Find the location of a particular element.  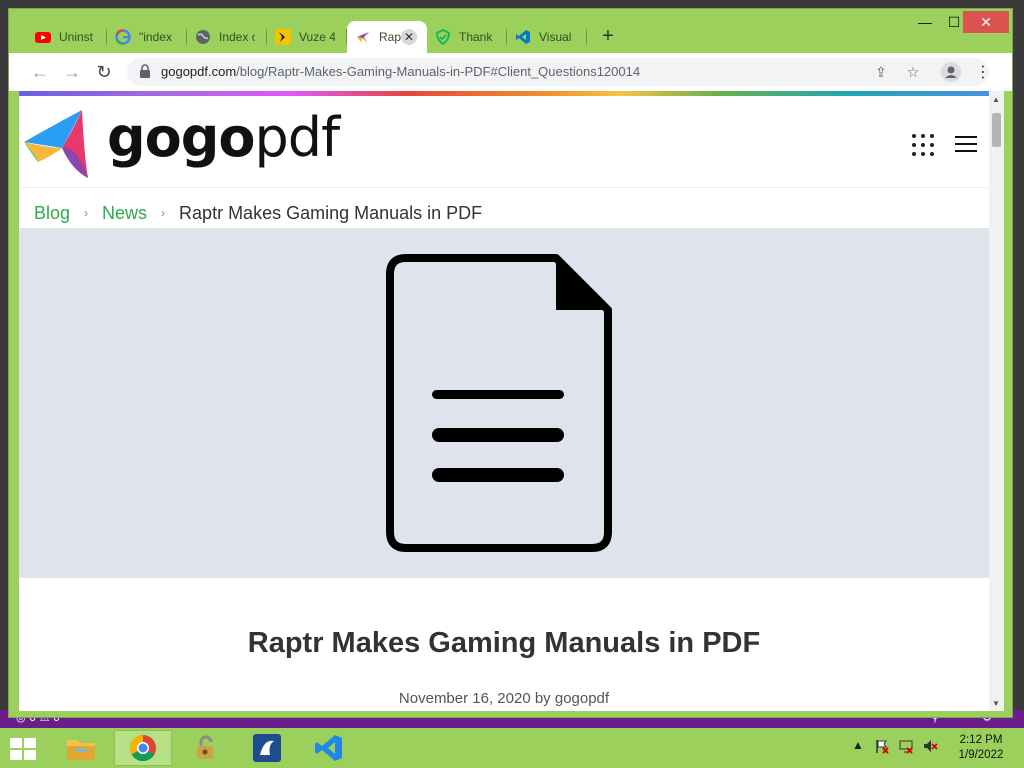

tab-label: Index o is located at coordinates (237, 37).